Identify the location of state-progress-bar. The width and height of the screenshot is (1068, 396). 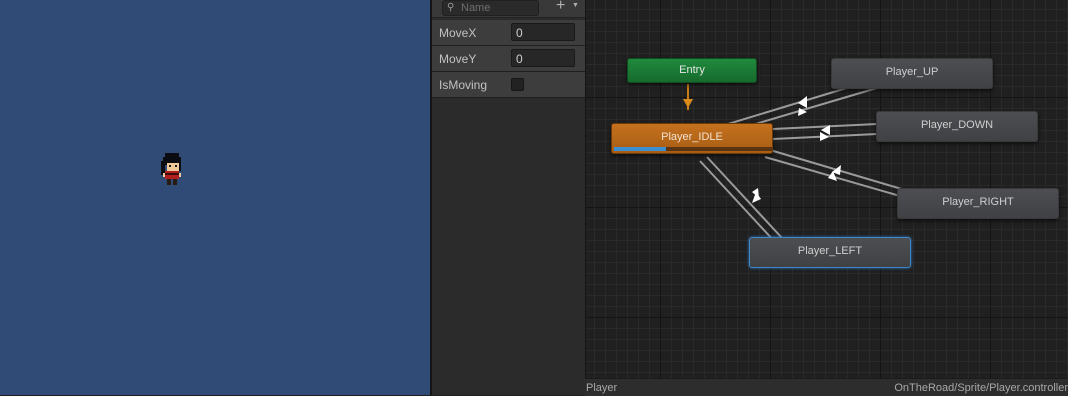
(693, 149).